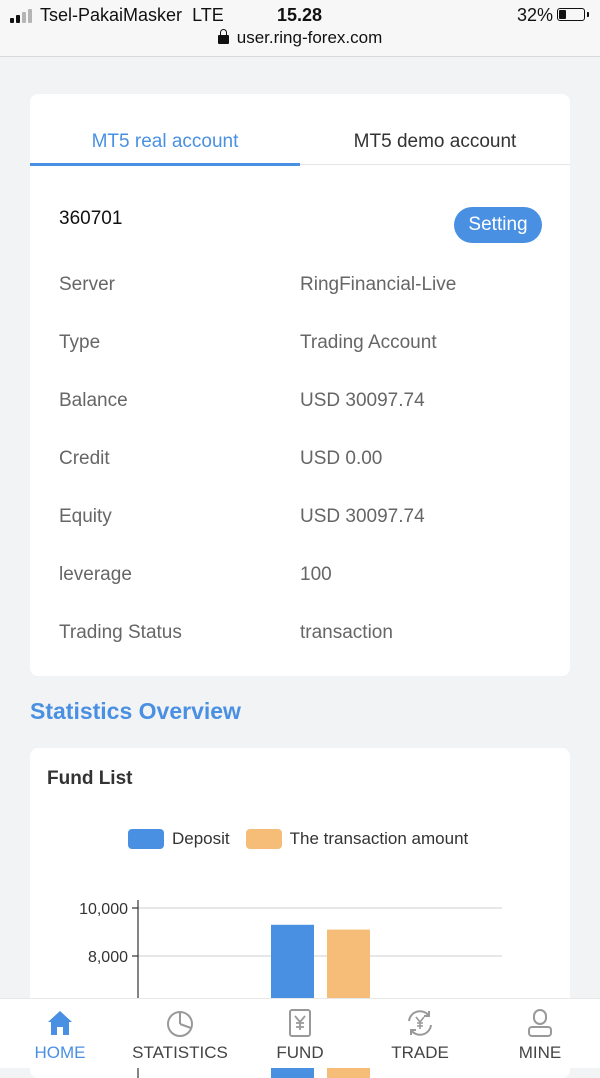 The image size is (600, 1078). What do you see at coordinates (95, 574) in the screenshot?
I see `info-label: leverage` at bounding box center [95, 574].